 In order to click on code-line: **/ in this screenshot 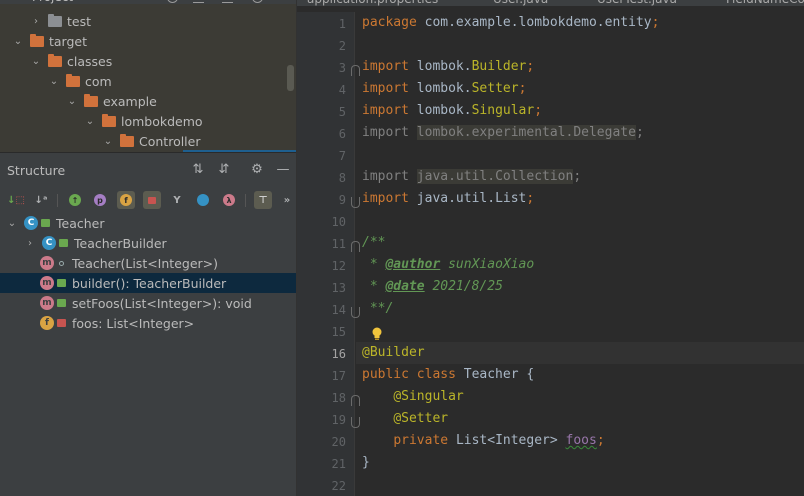, I will do `click(378, 308)`.